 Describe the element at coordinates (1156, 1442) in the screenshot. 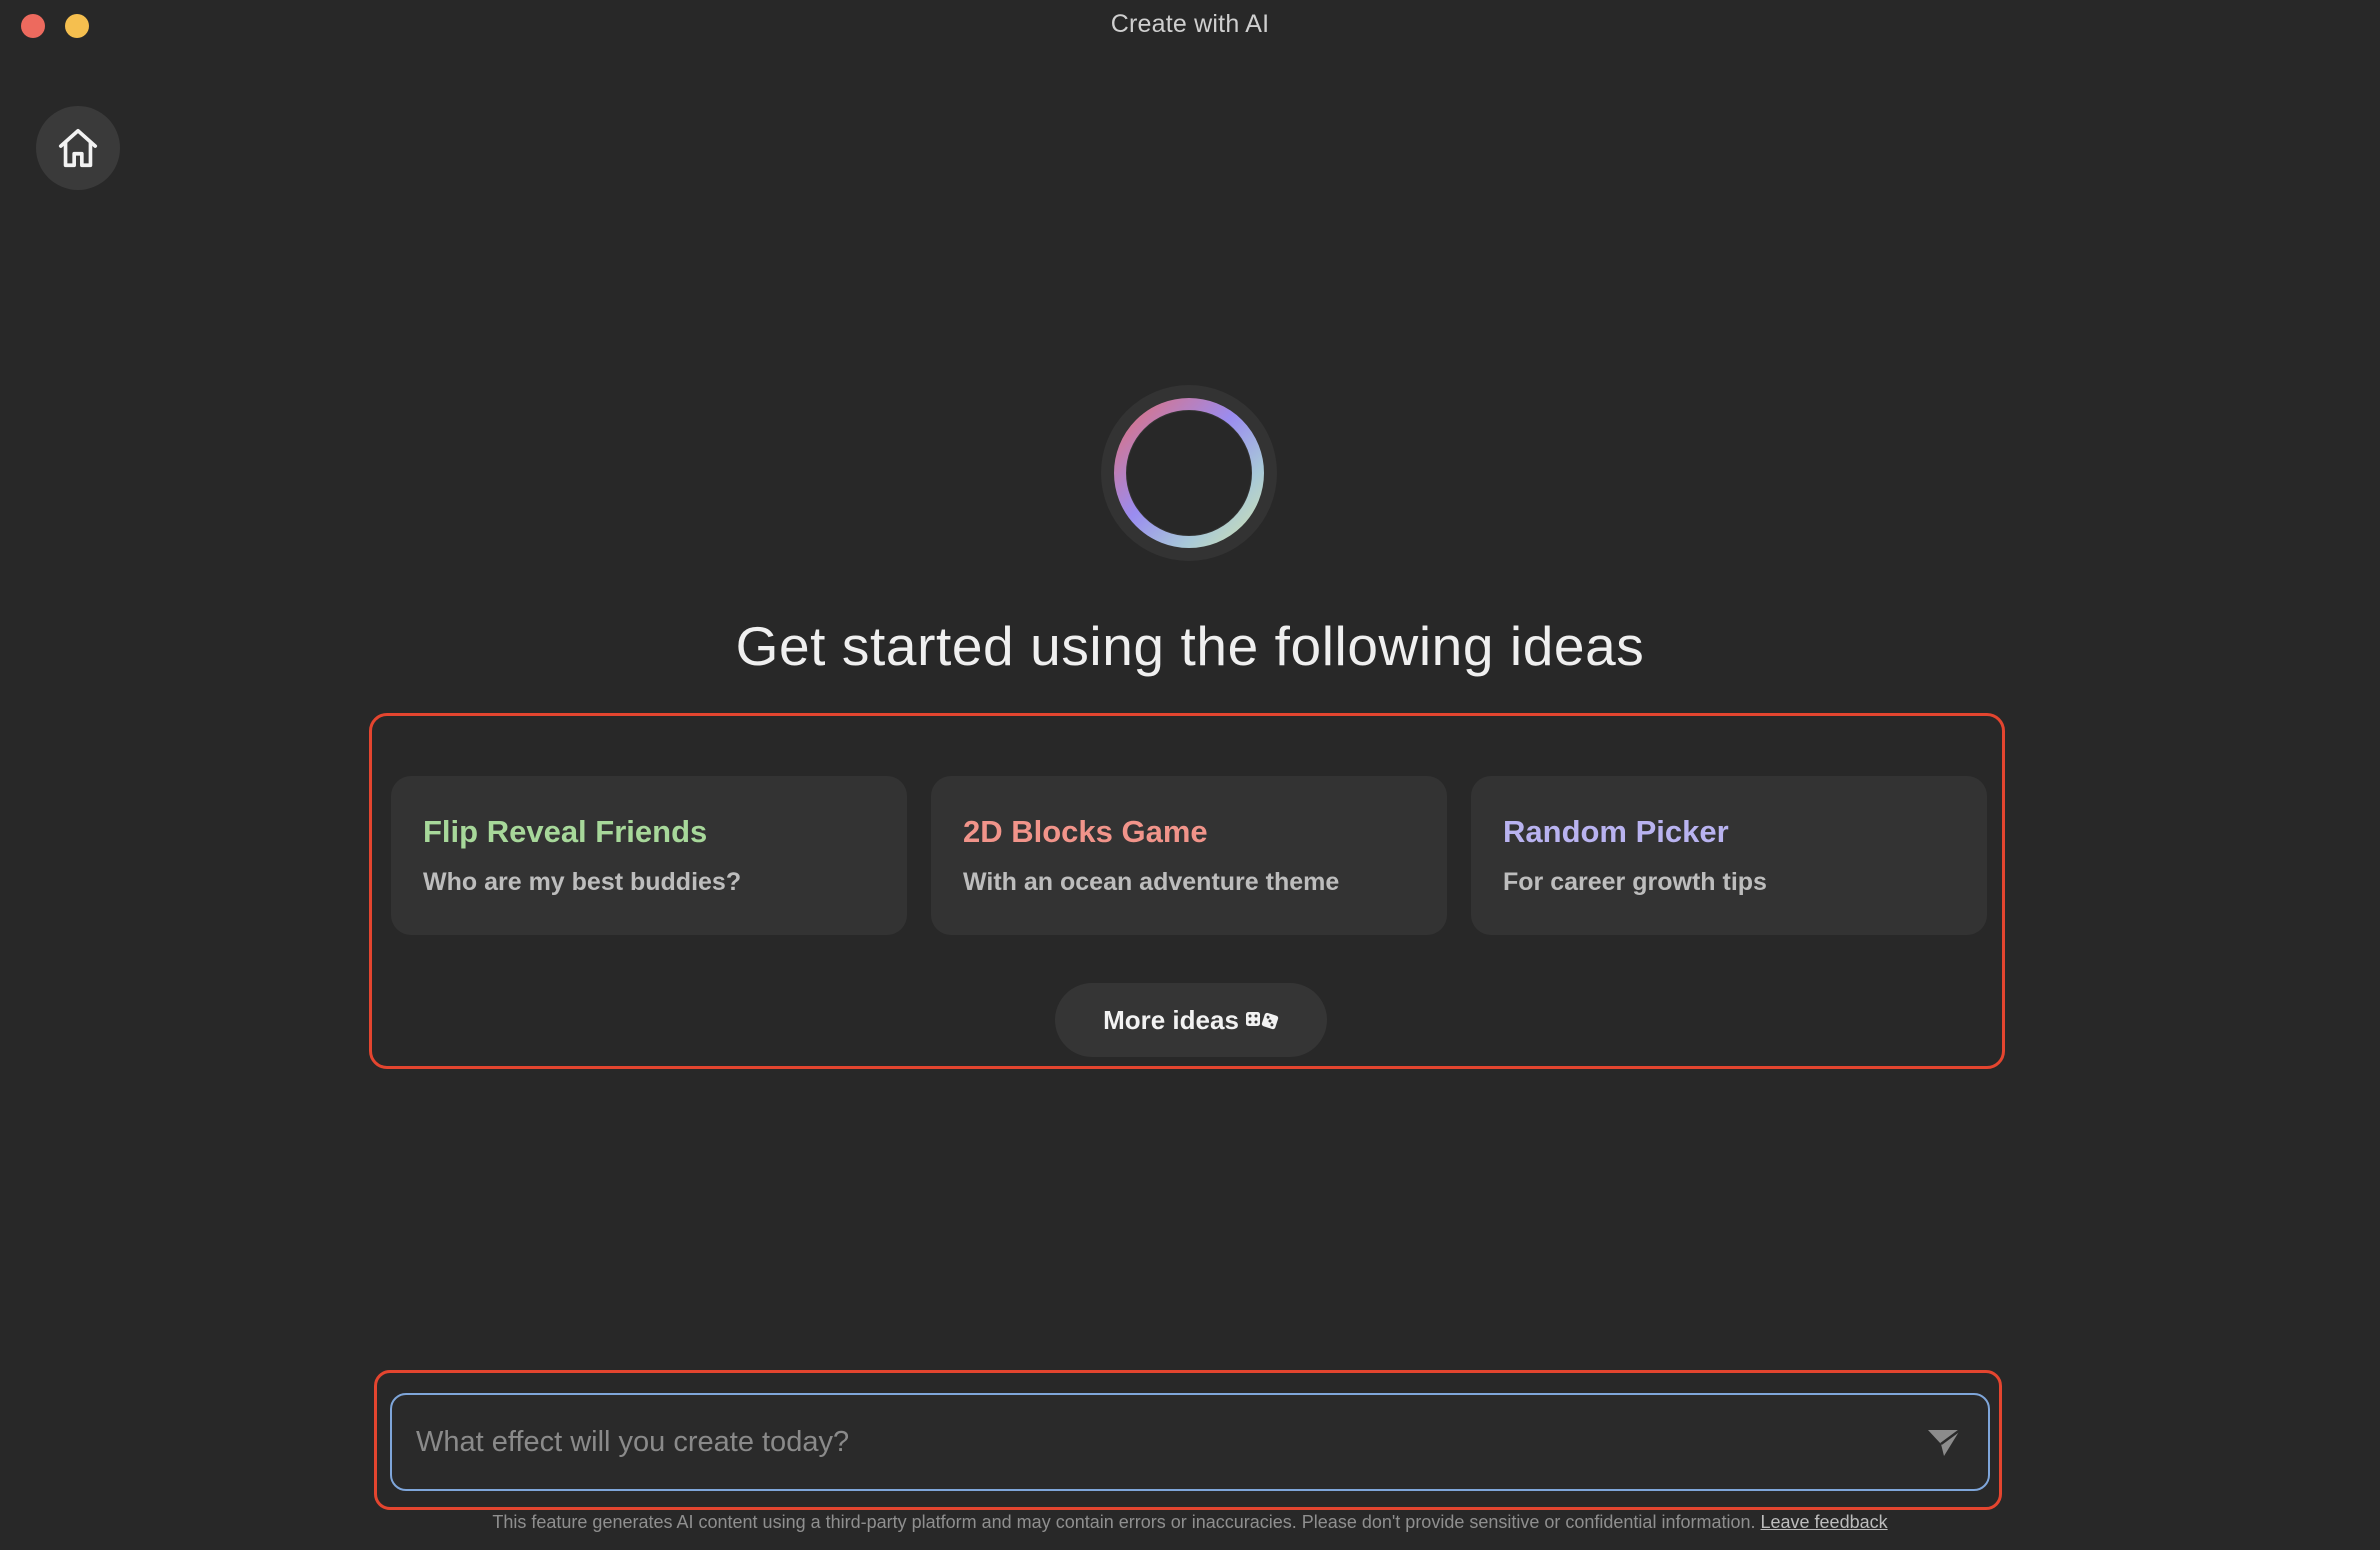

I see `prompt-input` at that location.